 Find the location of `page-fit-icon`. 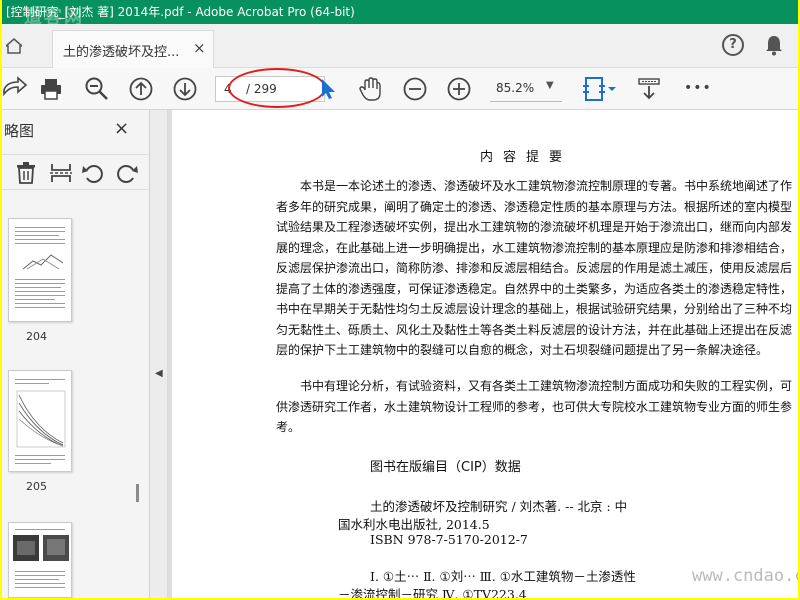

page-fit-icon is located at coordinates (599, 89).